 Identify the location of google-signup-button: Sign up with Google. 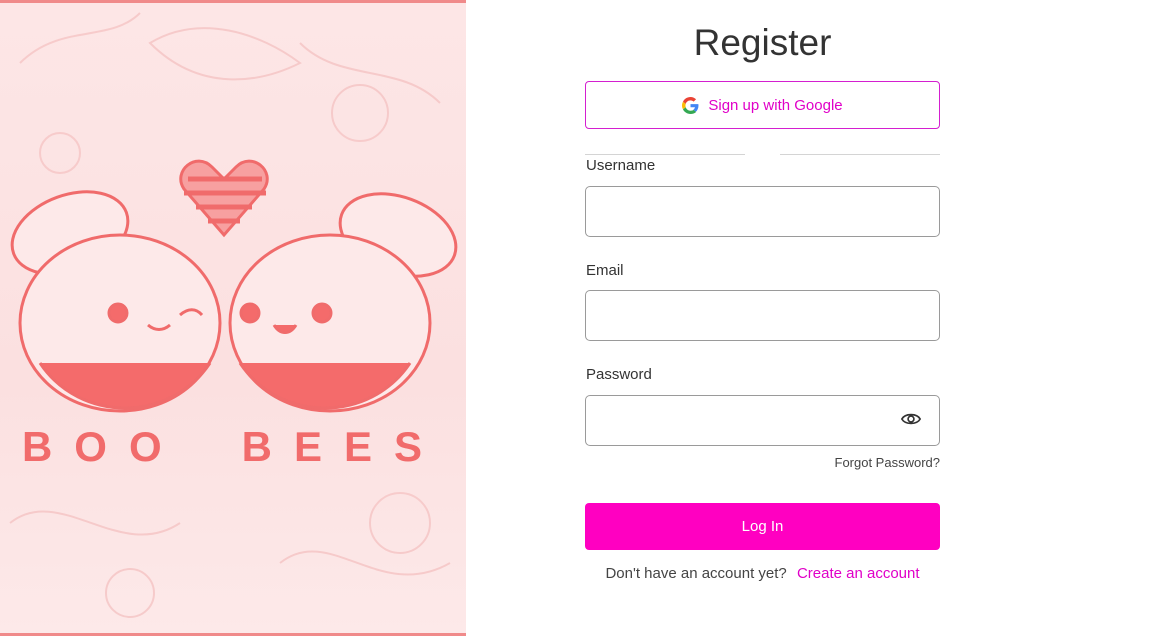
(762, 105).